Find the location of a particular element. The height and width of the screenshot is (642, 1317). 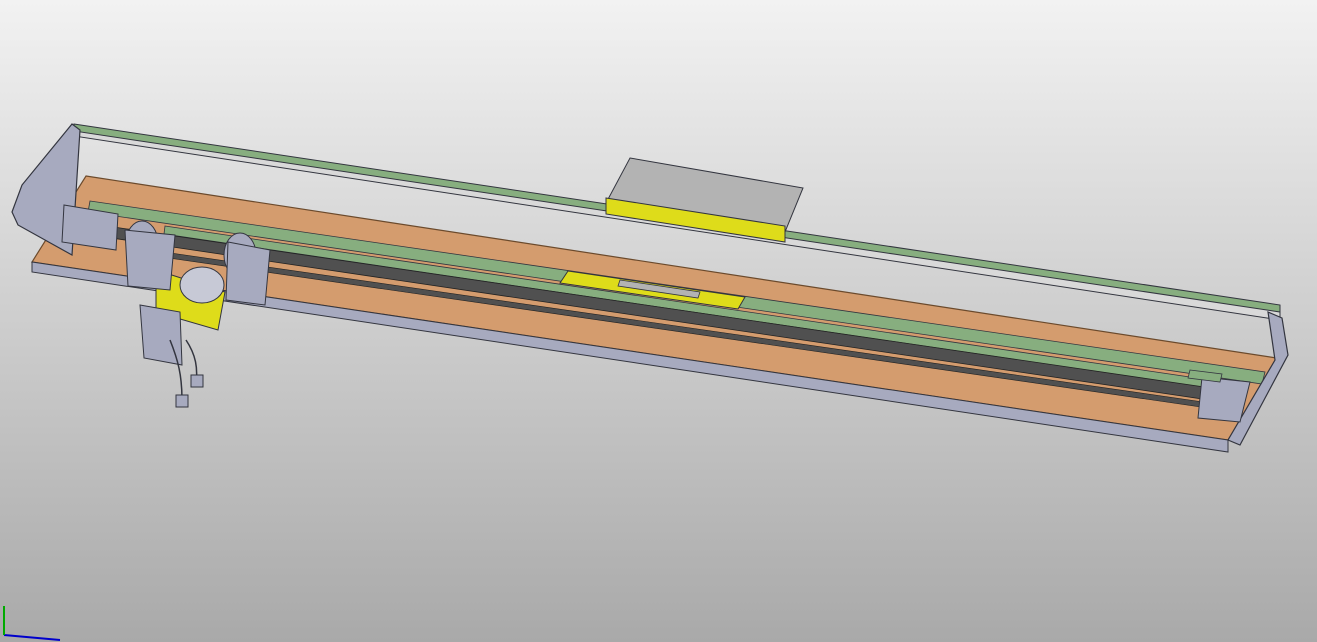

motor-cable is located at coordinates (183, 370).